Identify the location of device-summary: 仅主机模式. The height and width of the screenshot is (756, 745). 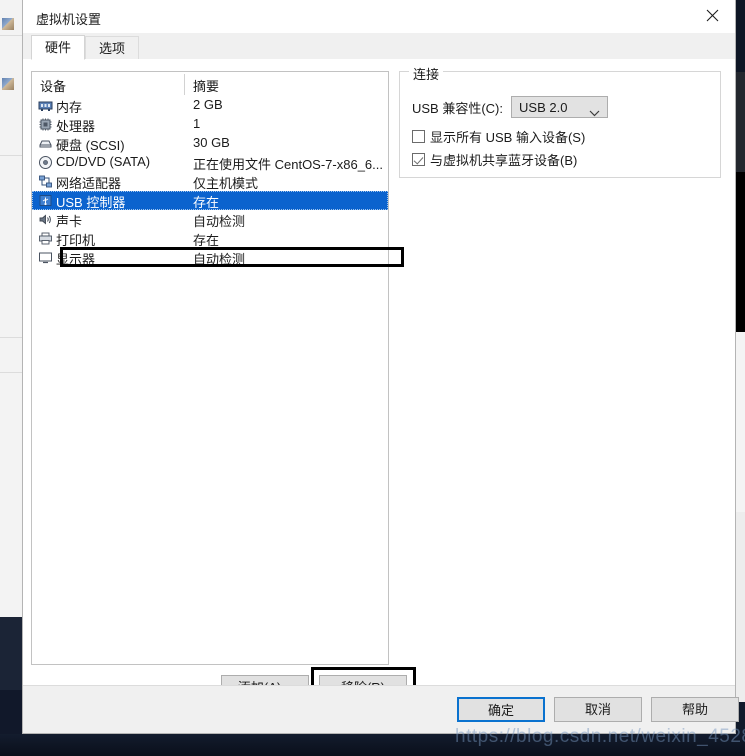
(226, 183).